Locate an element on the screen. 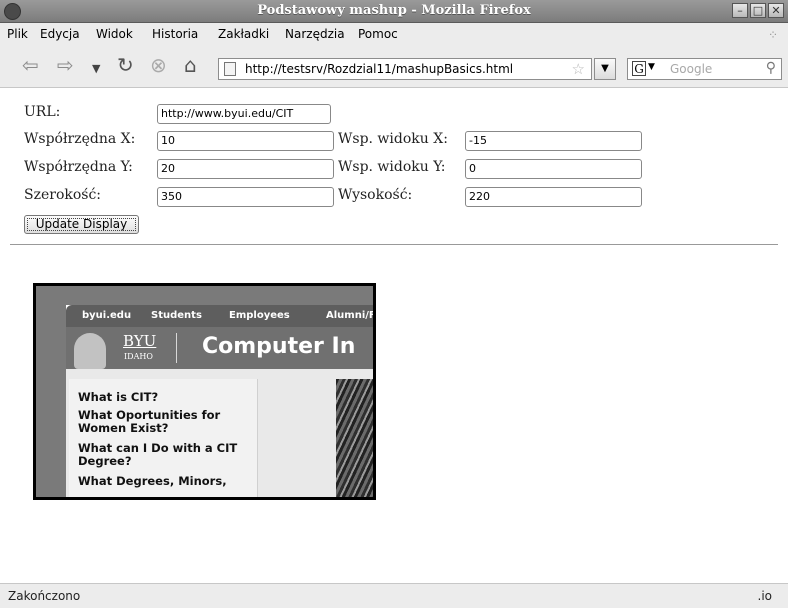  menu-zakladki: Zakładki is located at coordinates (243, 34).